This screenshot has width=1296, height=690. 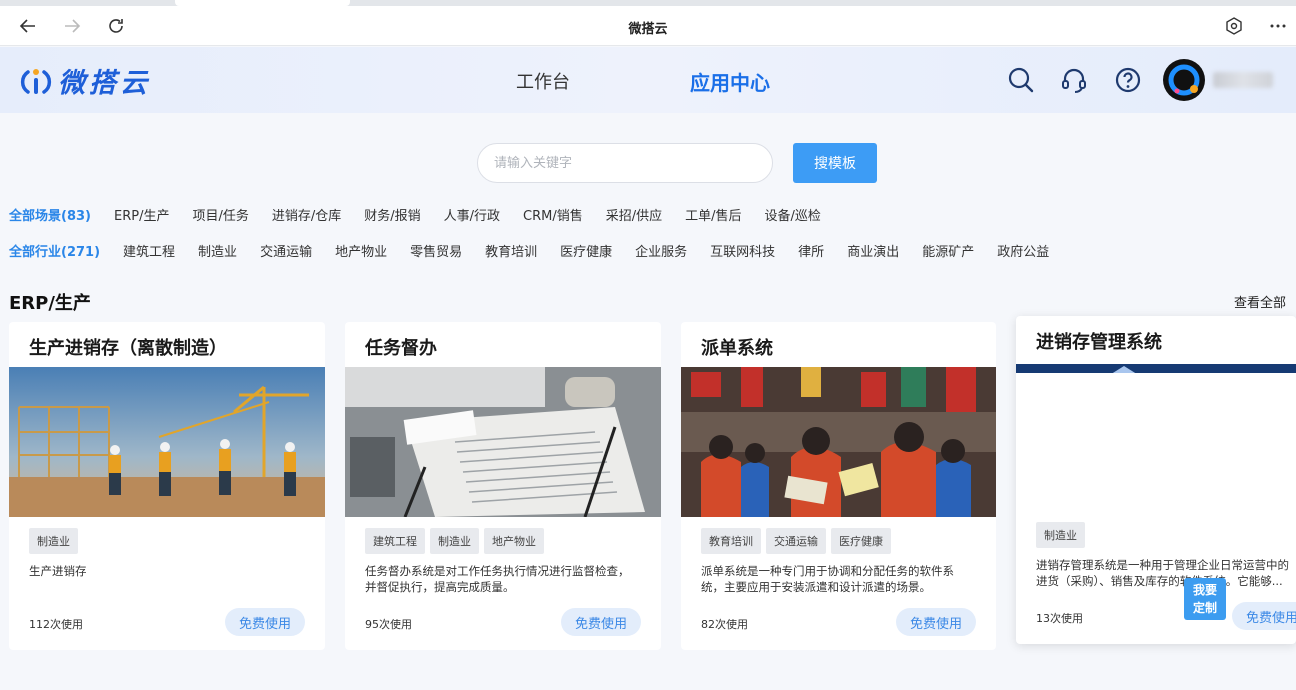 I want to click on card-image-street-crowd, so click(x=838, y=442).